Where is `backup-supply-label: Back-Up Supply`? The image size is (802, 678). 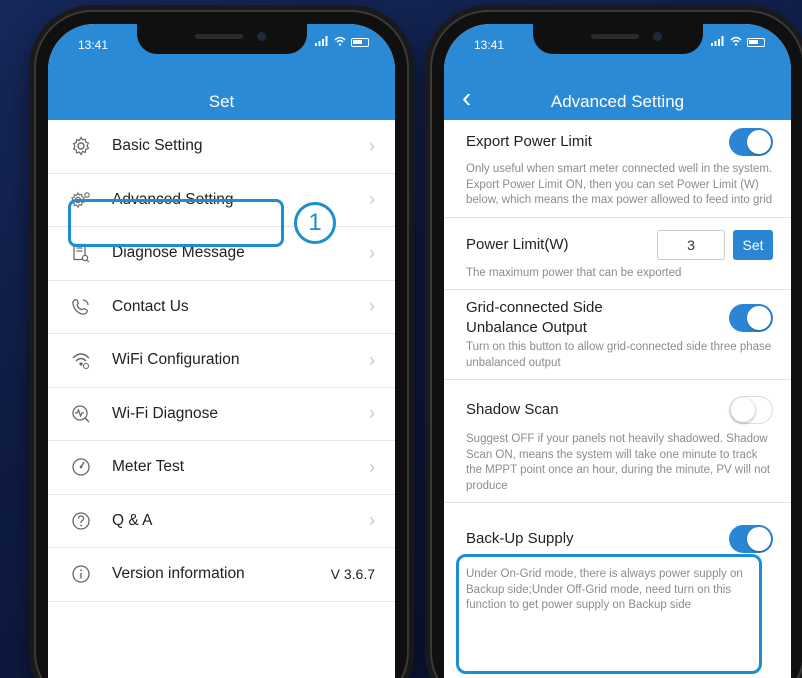
backup-supply-label: Back-Up Supply is located at coordinates (520, 538).